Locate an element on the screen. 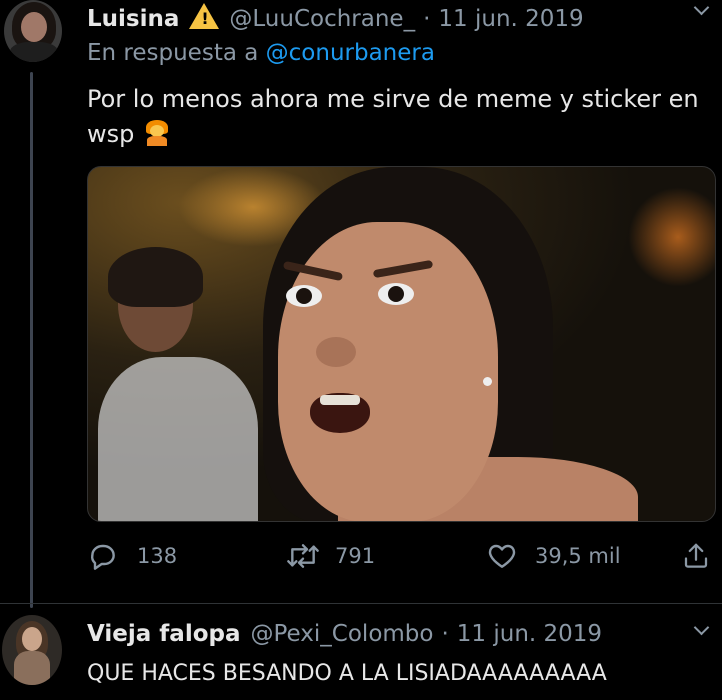 The height and width of the screenshot is (700, 722). display-name: Vieja falopa is located at coordinates (164, 634).